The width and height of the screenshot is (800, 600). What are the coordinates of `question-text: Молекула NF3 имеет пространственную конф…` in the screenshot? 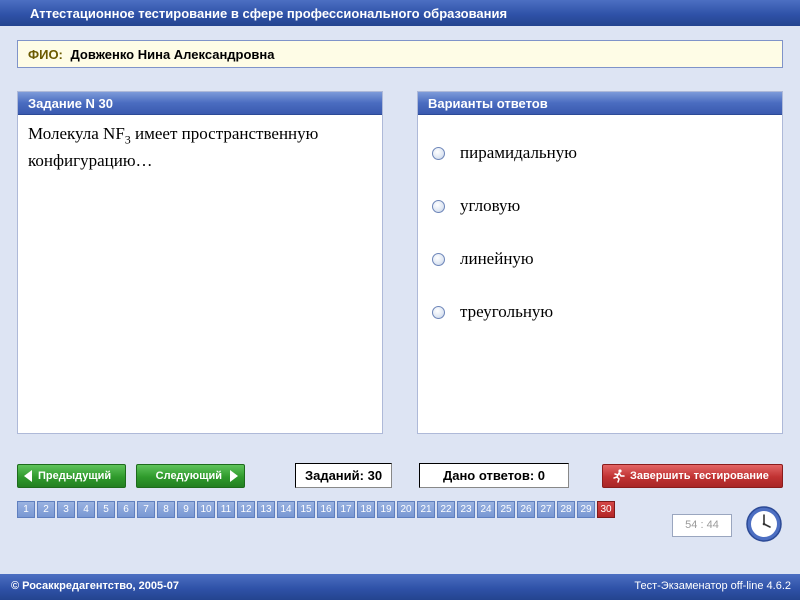 It's located at (200, 143).